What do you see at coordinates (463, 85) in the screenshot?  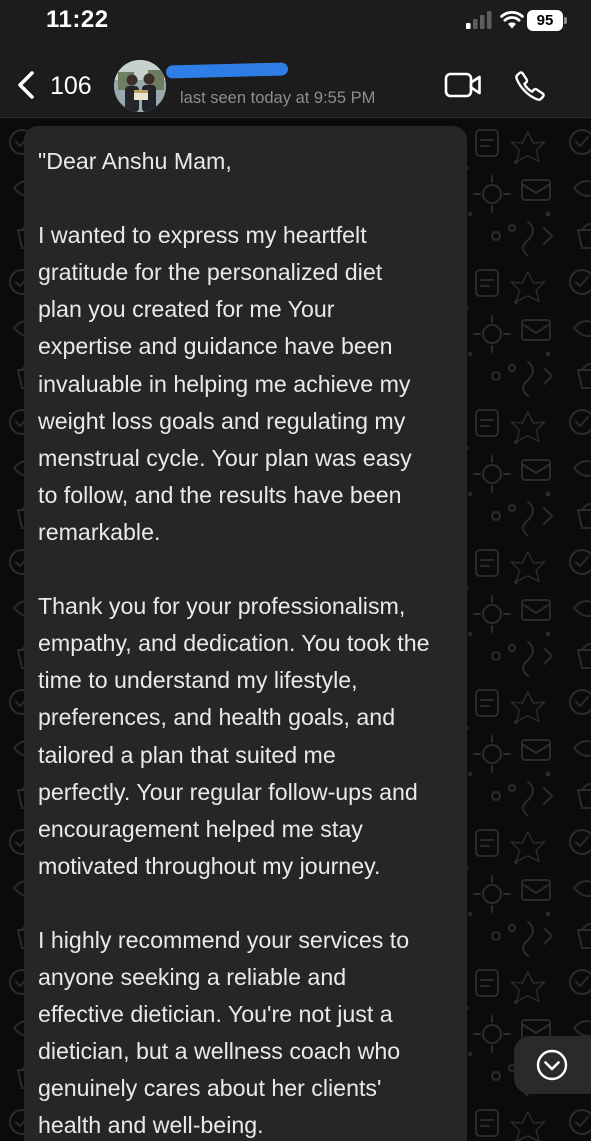 I see `video-call-icon` at bounding box center [463, 85].